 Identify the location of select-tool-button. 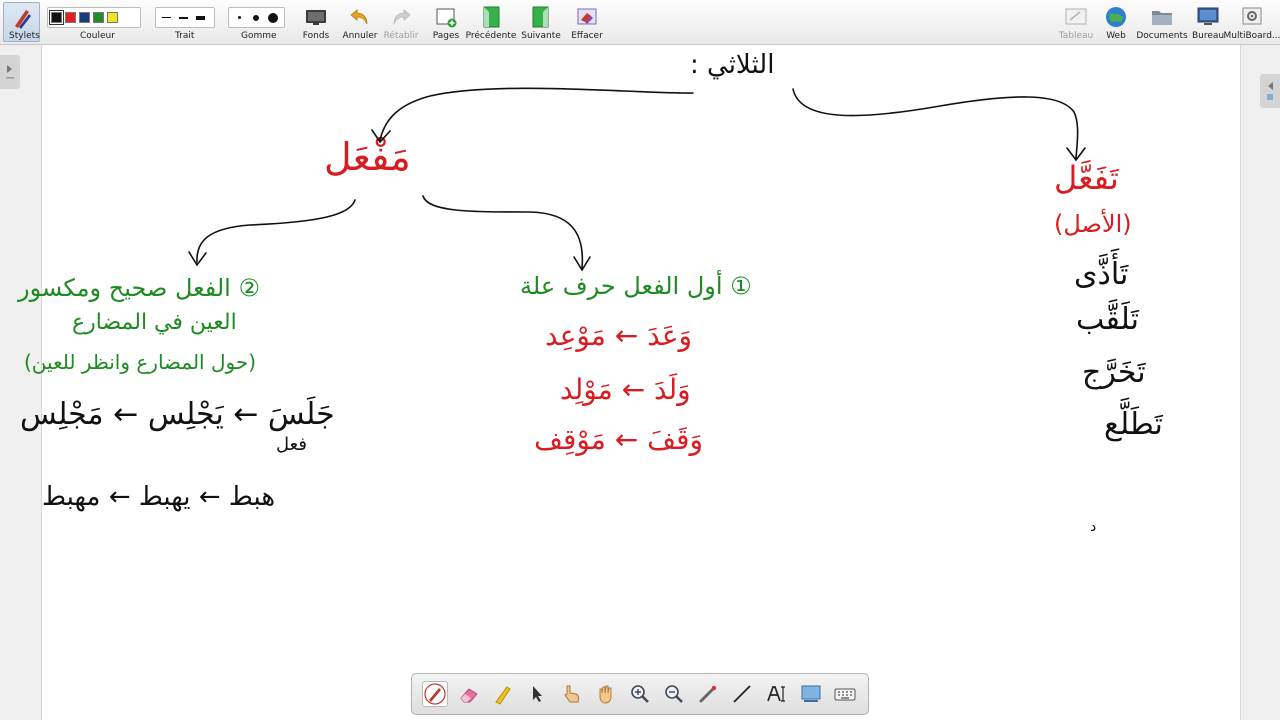
(537, 694).